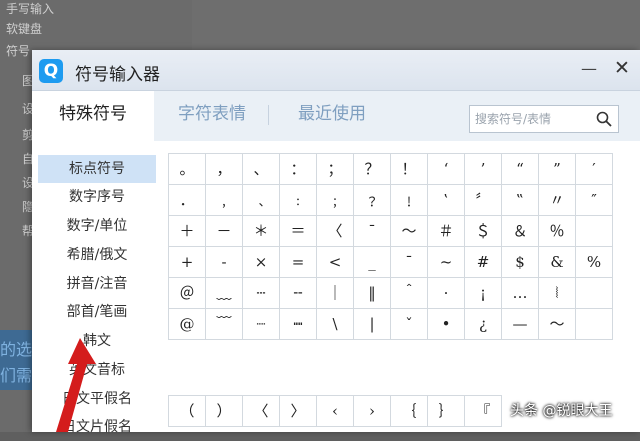  Describe the element at coordinates (446, 324) in the screenshot. I see `symbol-cell: •` at that location.